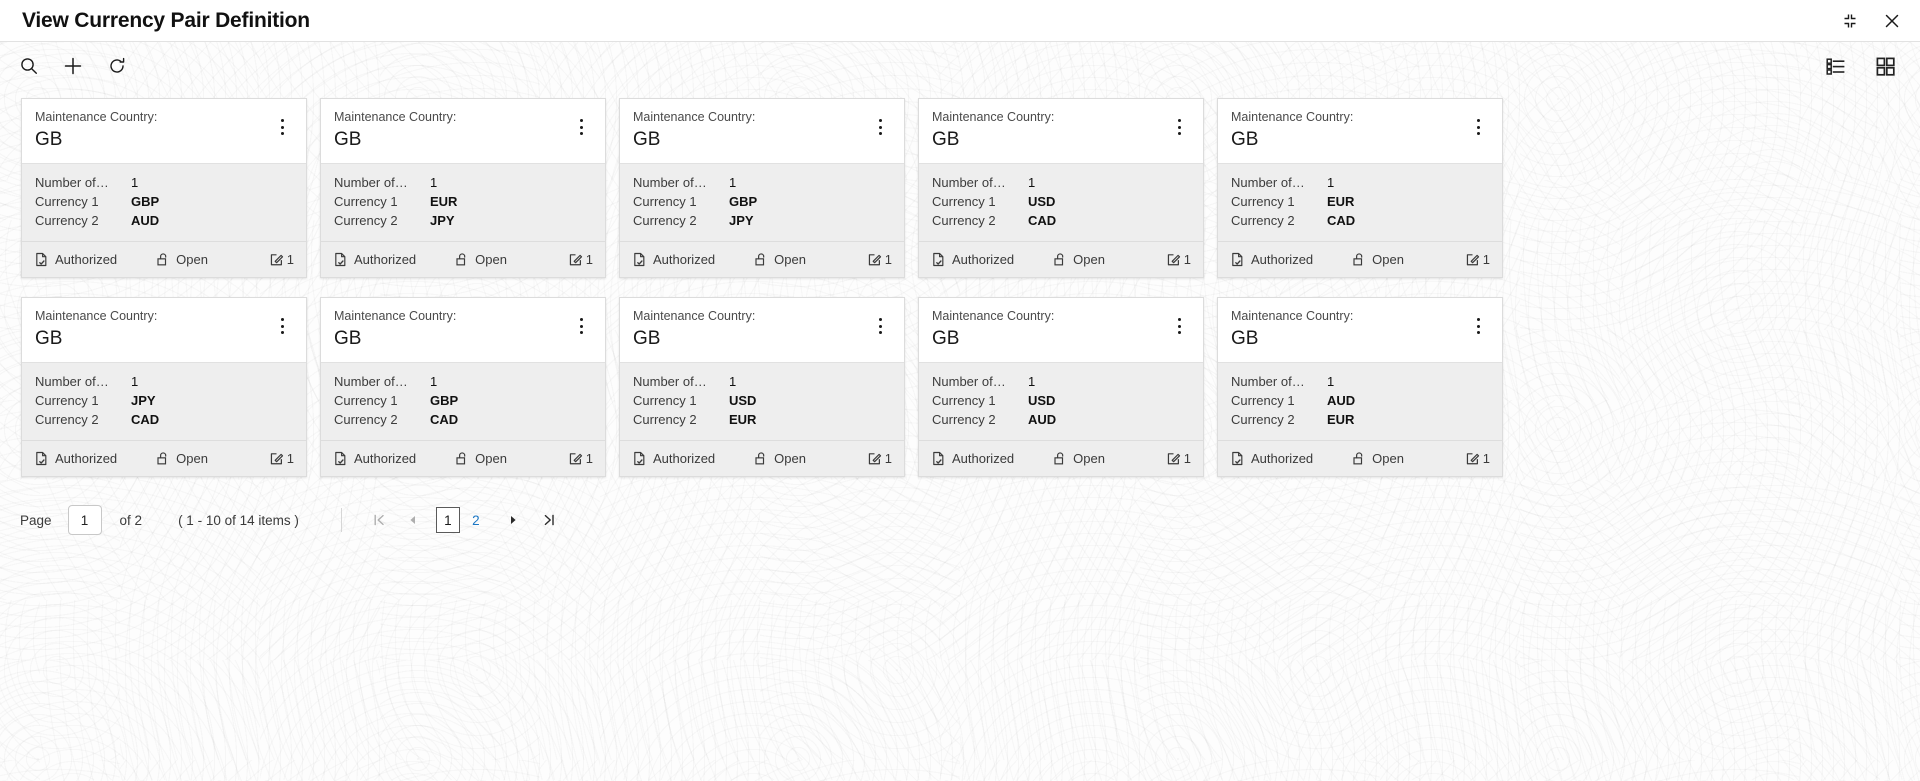  What do you see at coordinates (1032, 183) in the screenshot?
I see `field-value: 1` at bounding box center [1032, 183].